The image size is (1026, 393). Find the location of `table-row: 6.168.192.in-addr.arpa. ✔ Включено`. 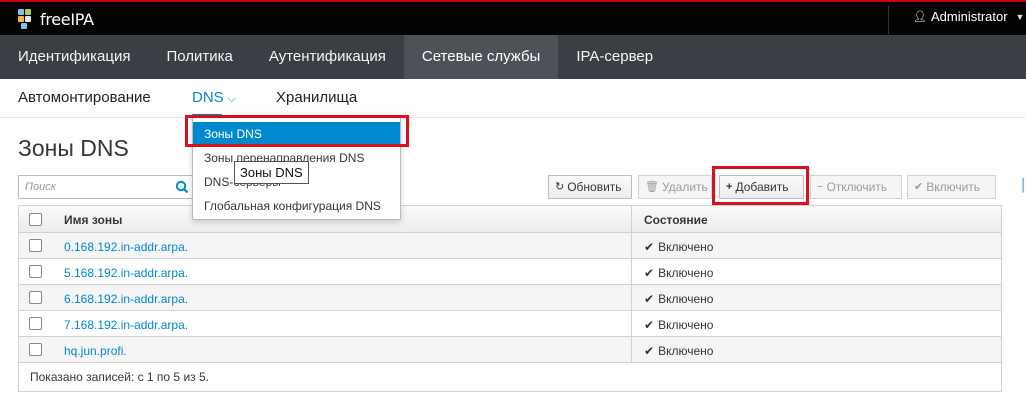

table-row: 6.168.192.in-addr.arpa. ✔ Включено is located at coordinates (510, 298).